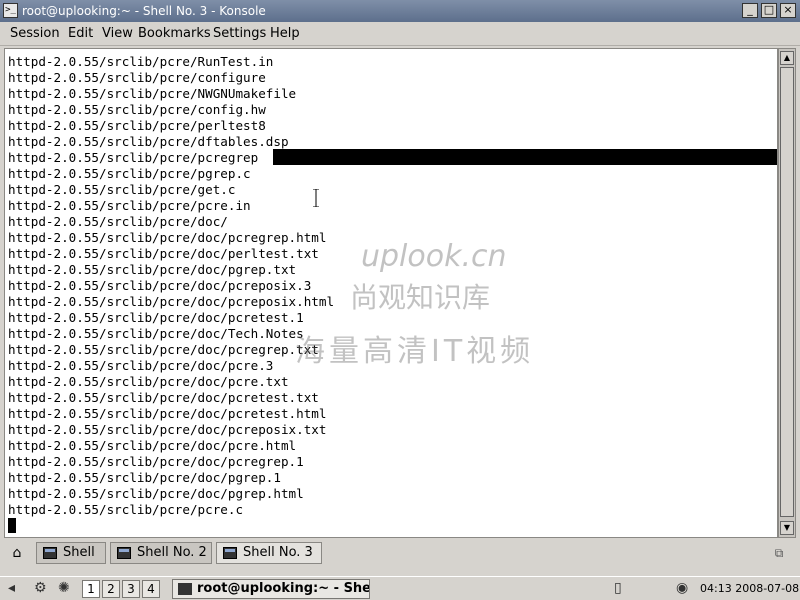 The width and height of the screenshot is (800, 600). I want to click on menu-session: Session, so click(35, 33).